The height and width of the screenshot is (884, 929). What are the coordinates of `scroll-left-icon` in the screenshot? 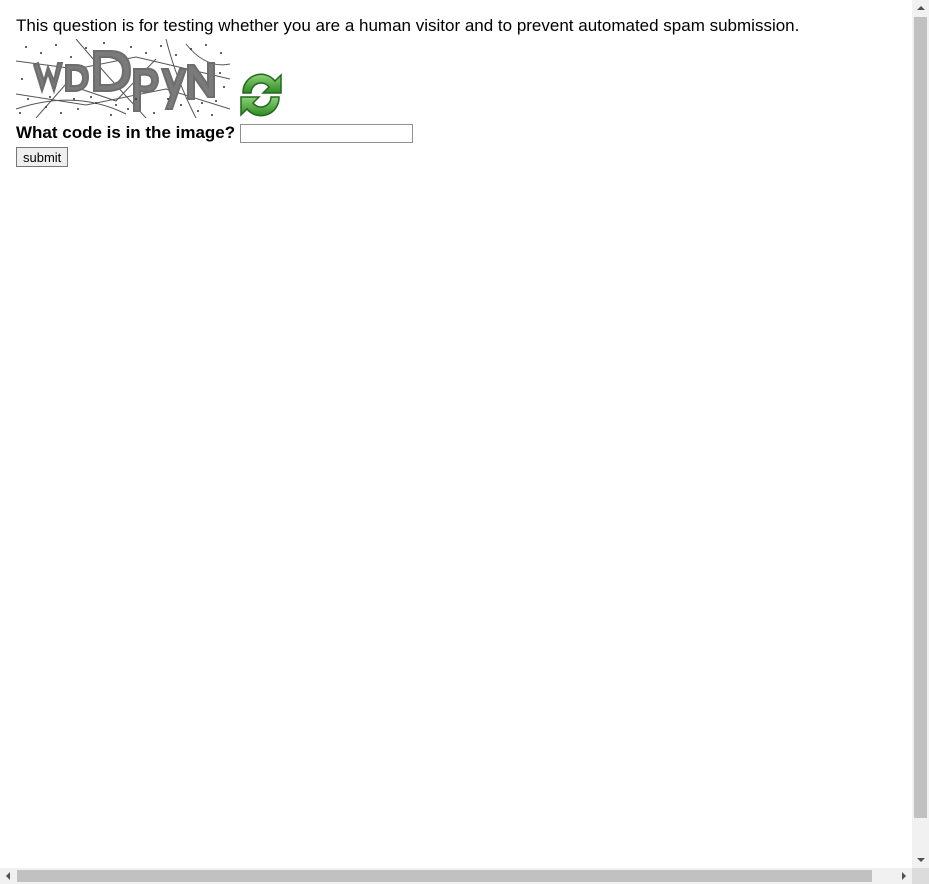 It's located at (8, 876).